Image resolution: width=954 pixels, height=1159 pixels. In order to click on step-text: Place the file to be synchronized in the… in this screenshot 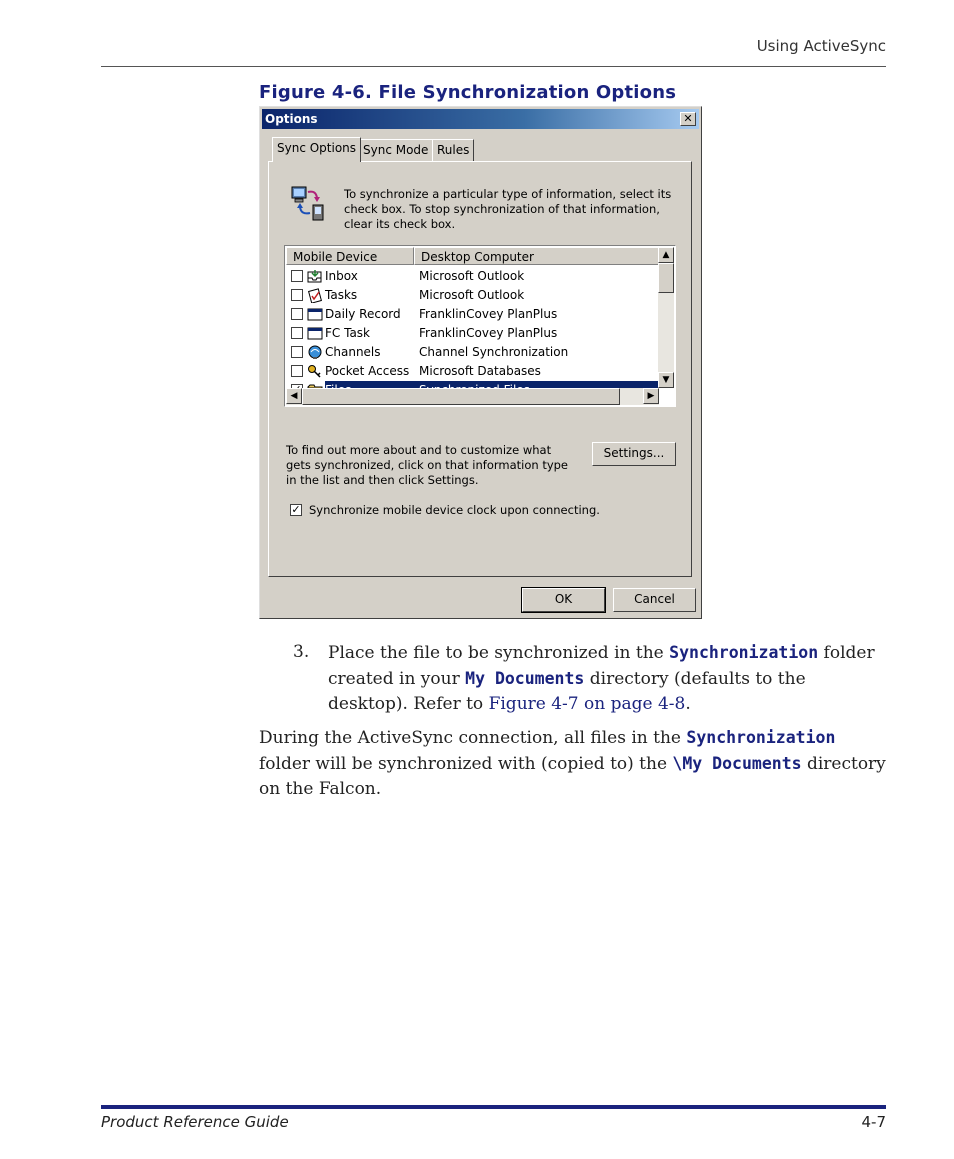, I will do `click(601, 678)`.